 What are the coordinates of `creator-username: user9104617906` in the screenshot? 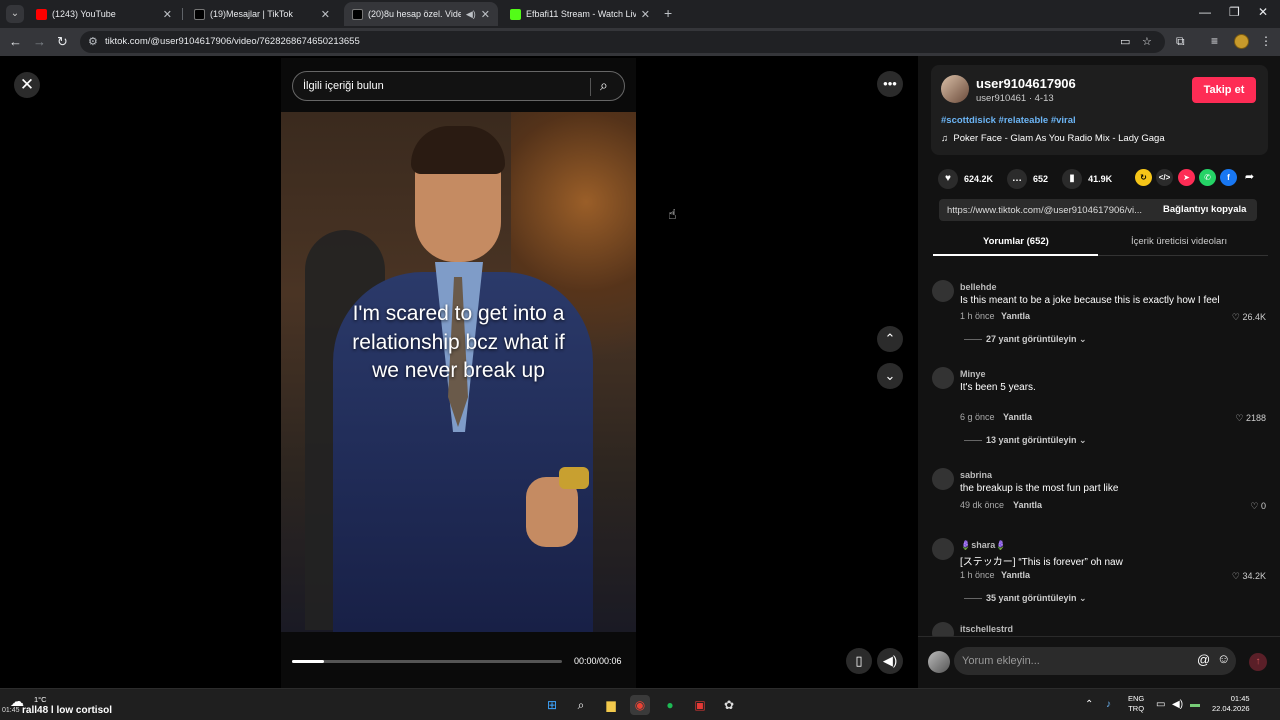 It's located at (1026, 83).